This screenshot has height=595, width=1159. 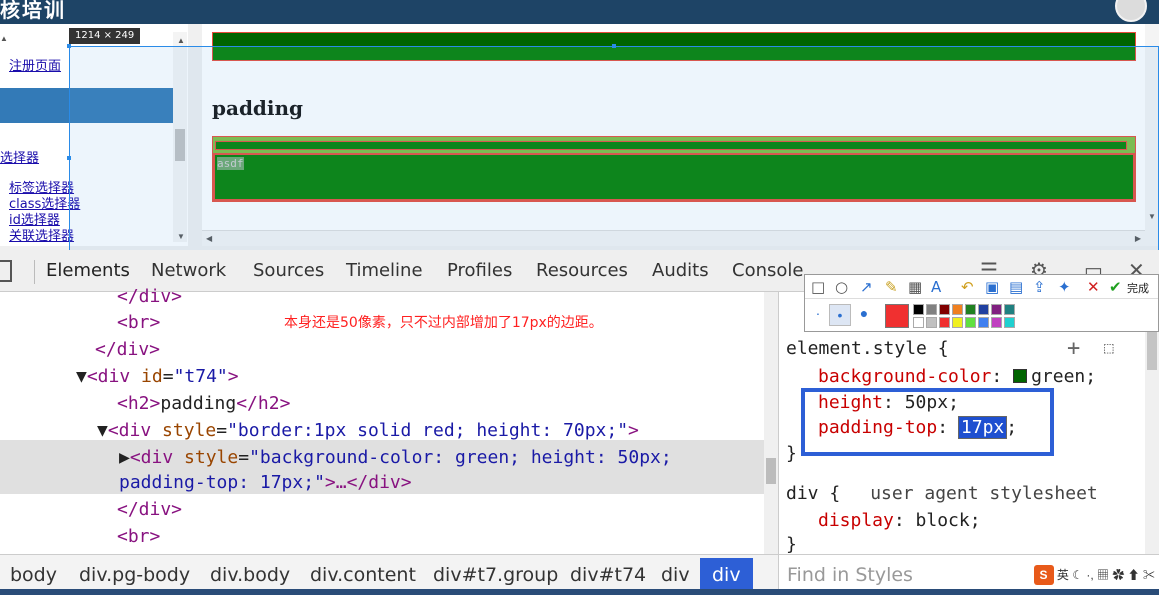 I want to click on crumb-t74: div#t74, so click(x=608, y=575).